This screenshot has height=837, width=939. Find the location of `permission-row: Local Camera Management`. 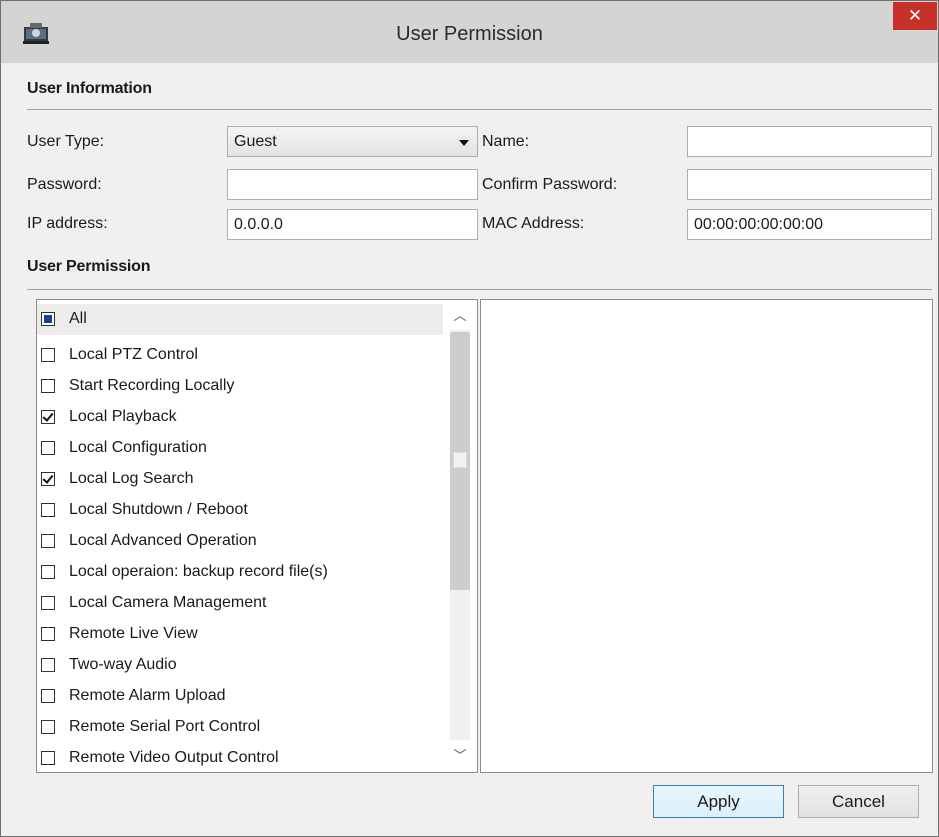

permission-row: Local Camera Management is located at coordinates (240, 603).